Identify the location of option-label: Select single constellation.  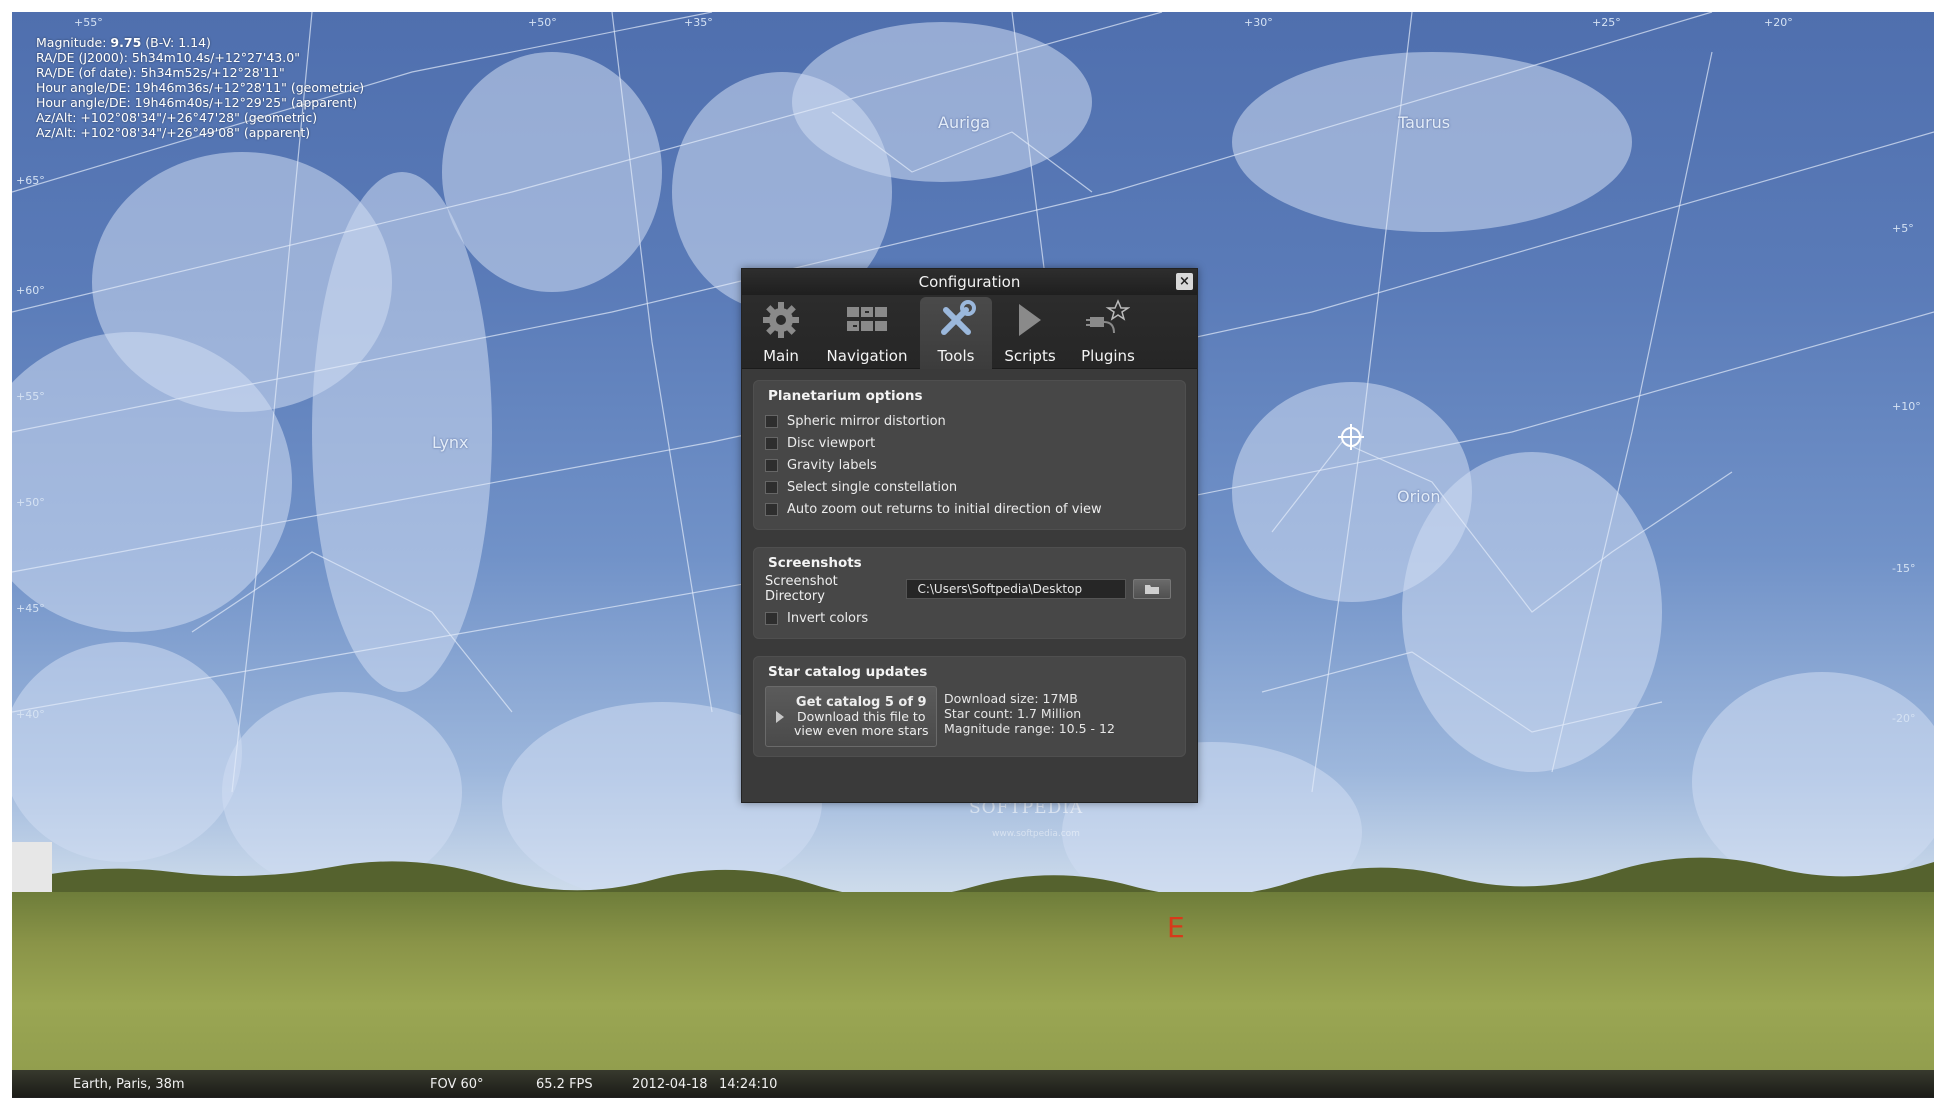
(872, 487).